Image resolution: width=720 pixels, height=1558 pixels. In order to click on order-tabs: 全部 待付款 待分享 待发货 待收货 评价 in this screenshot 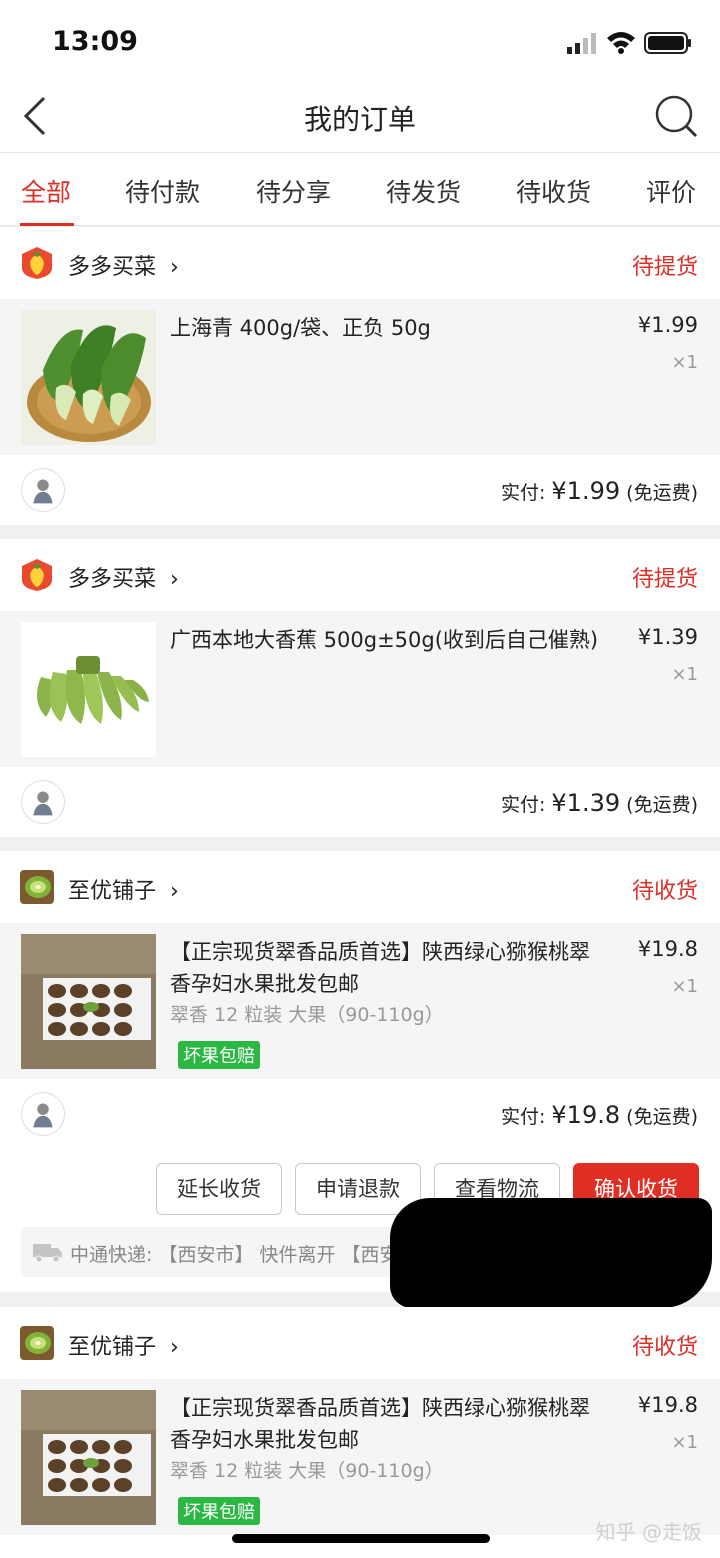, I will do `click(360, 189)`.